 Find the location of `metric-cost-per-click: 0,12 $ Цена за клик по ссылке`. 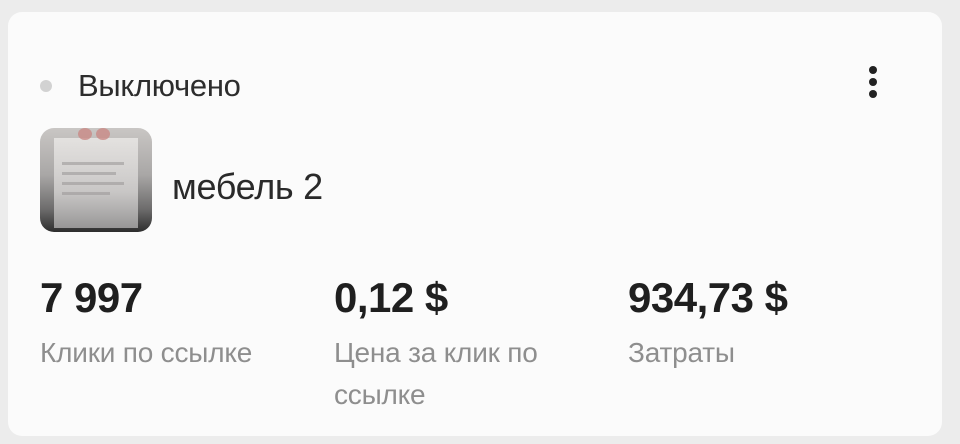

metric-cost-per-click: 0,12 $ Цена за клик по ссылке is located at coordinates (469, 345).